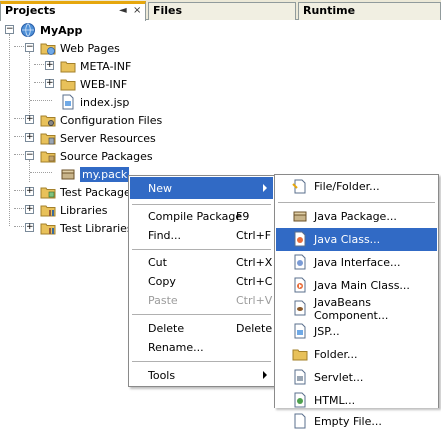 The image size is (441, 431). Describe the element at coordinates (48, 193) in the screenshot. I see `test-folder-icon` at that location.